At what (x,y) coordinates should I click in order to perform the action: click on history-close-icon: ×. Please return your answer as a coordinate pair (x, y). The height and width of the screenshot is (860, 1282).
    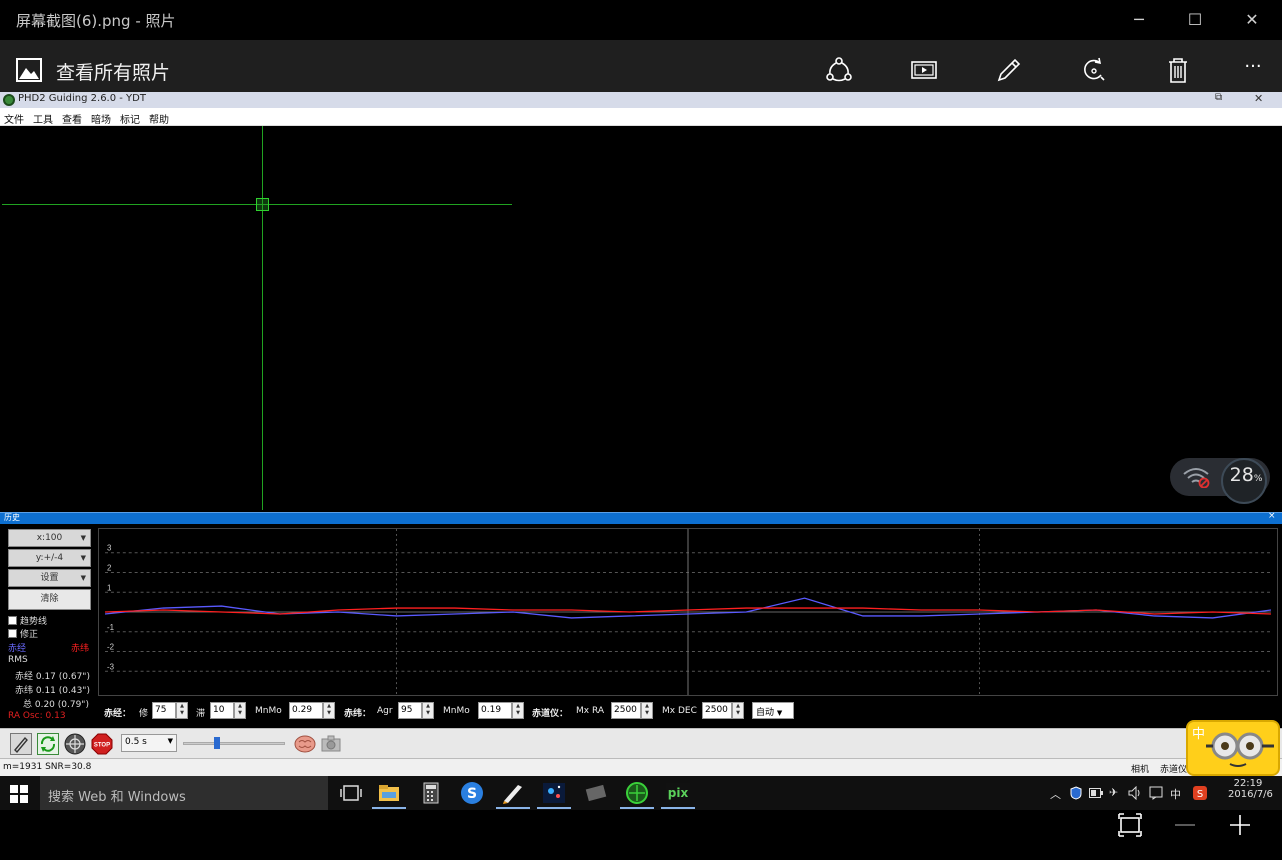
    Looking at the image, I should click on (1272, 516).